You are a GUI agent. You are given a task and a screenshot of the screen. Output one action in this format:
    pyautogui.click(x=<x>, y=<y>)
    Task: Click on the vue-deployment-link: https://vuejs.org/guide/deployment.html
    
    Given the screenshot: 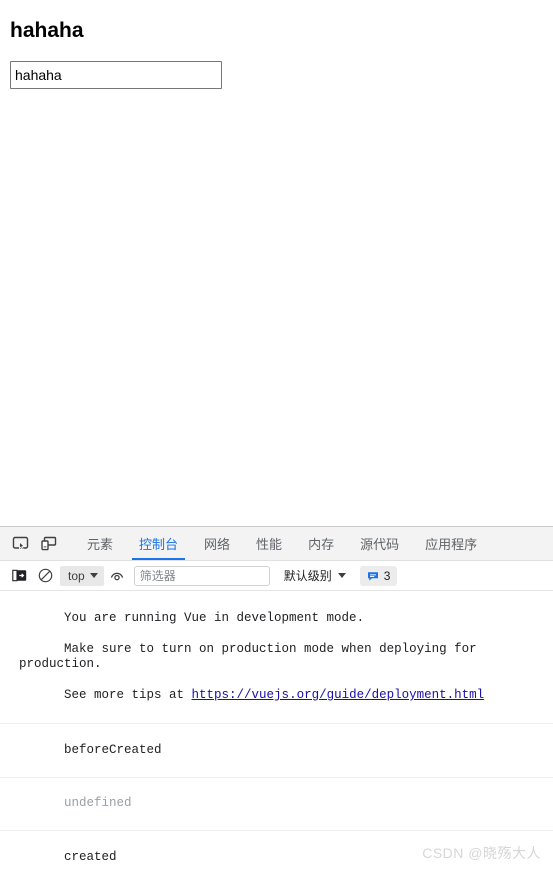 What is the action you would take?
    pyautogui.click(x=338, y=695)
    